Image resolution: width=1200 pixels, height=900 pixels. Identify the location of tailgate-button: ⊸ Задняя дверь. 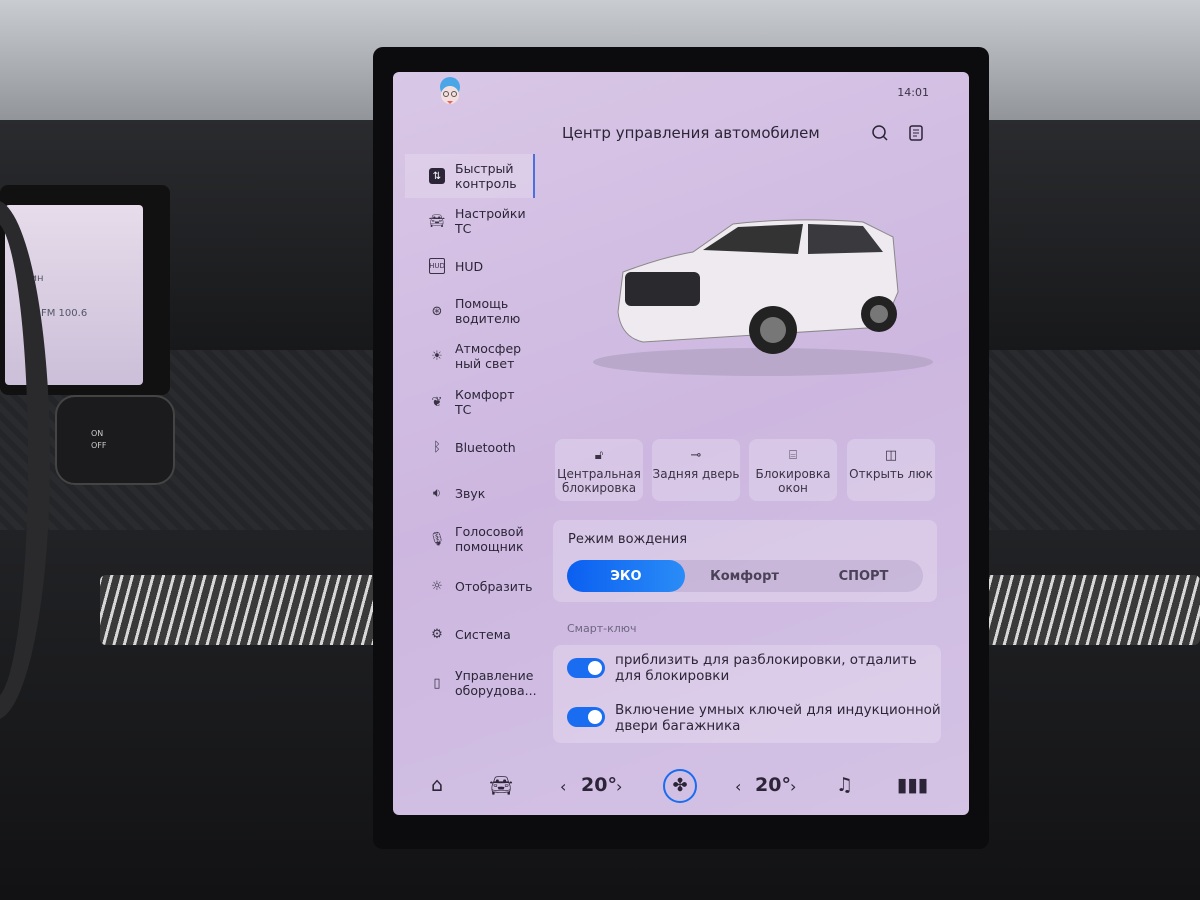
(696, 470).